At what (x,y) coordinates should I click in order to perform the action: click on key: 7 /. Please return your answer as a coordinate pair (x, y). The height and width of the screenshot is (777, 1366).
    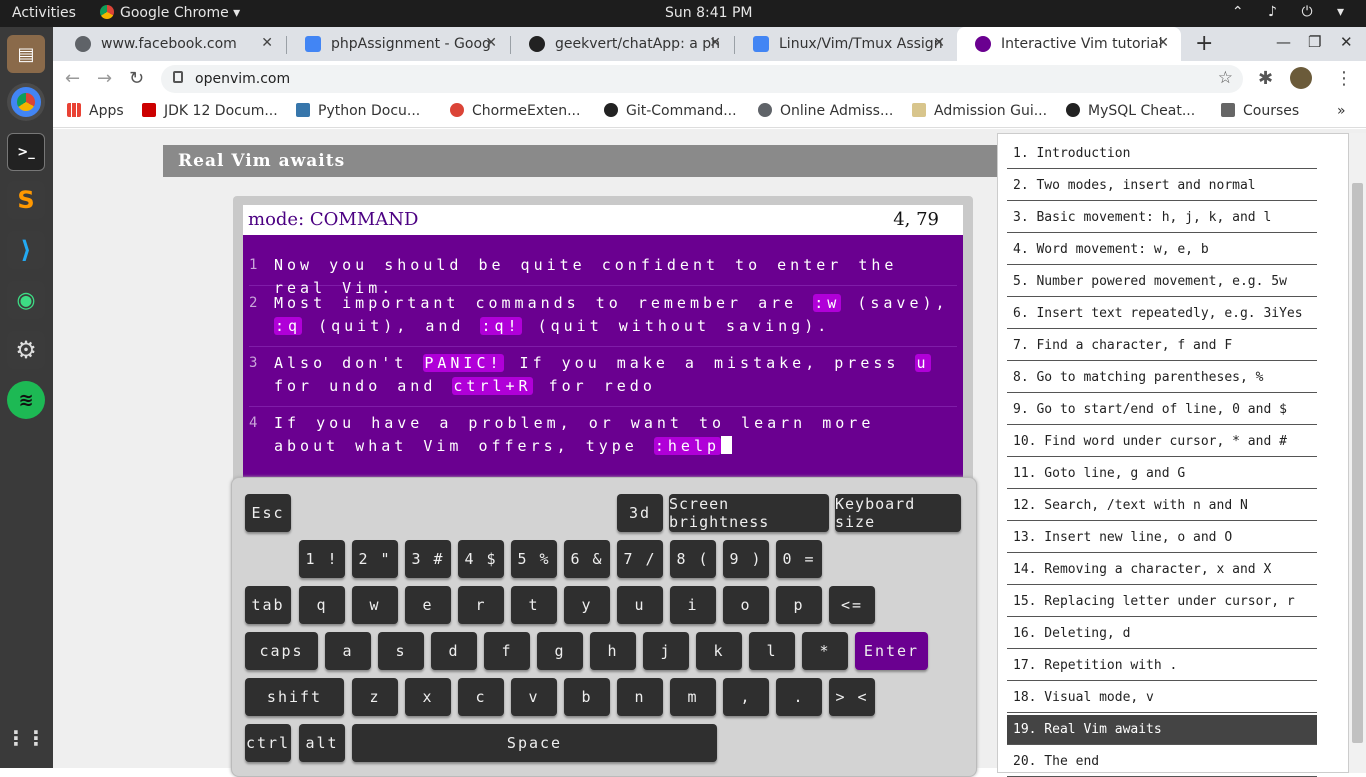
    Looking at the image, I should click on (640, 559).